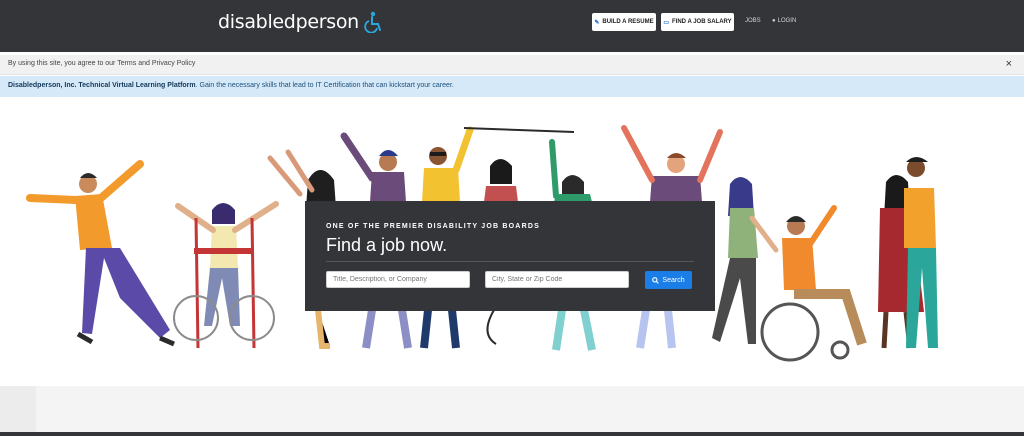 Image resolution: width=1024 pixels, height=436 pixels. I want to click on jobs-label: JOBS, so click(753, 21).